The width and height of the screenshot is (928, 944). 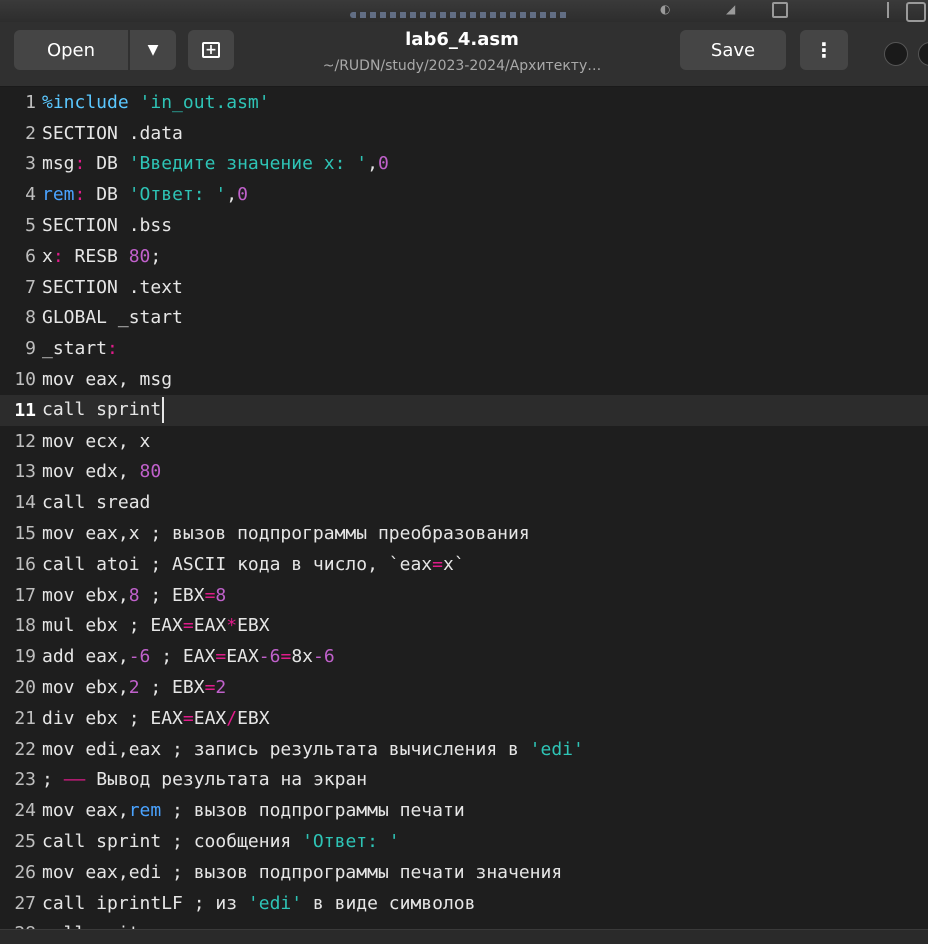 What do you see at coordinates (30, 349) in the screenshot?
I see `line-number: 9` at bounding box center [30, 349].